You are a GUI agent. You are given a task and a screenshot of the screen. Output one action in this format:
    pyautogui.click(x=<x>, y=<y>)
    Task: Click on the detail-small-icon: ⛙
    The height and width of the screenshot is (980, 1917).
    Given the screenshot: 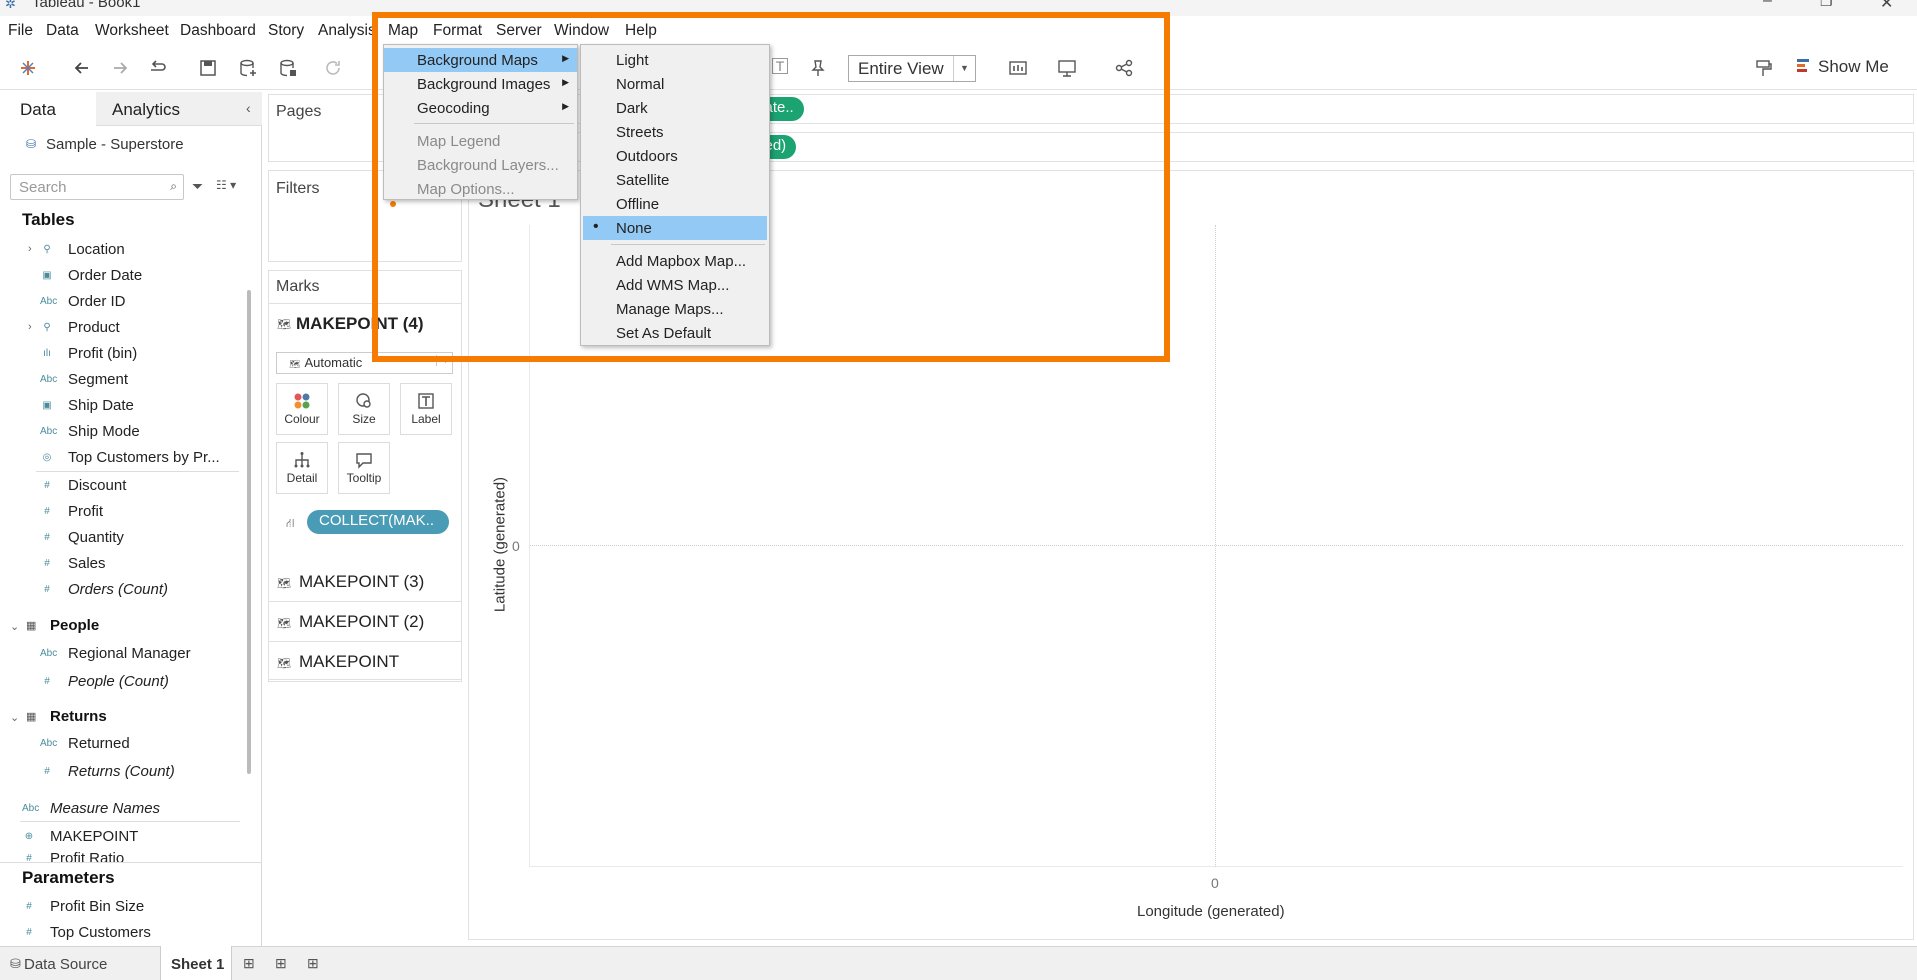 What is the action you would take?
    pyautogui.click(x=290, y=523)
    